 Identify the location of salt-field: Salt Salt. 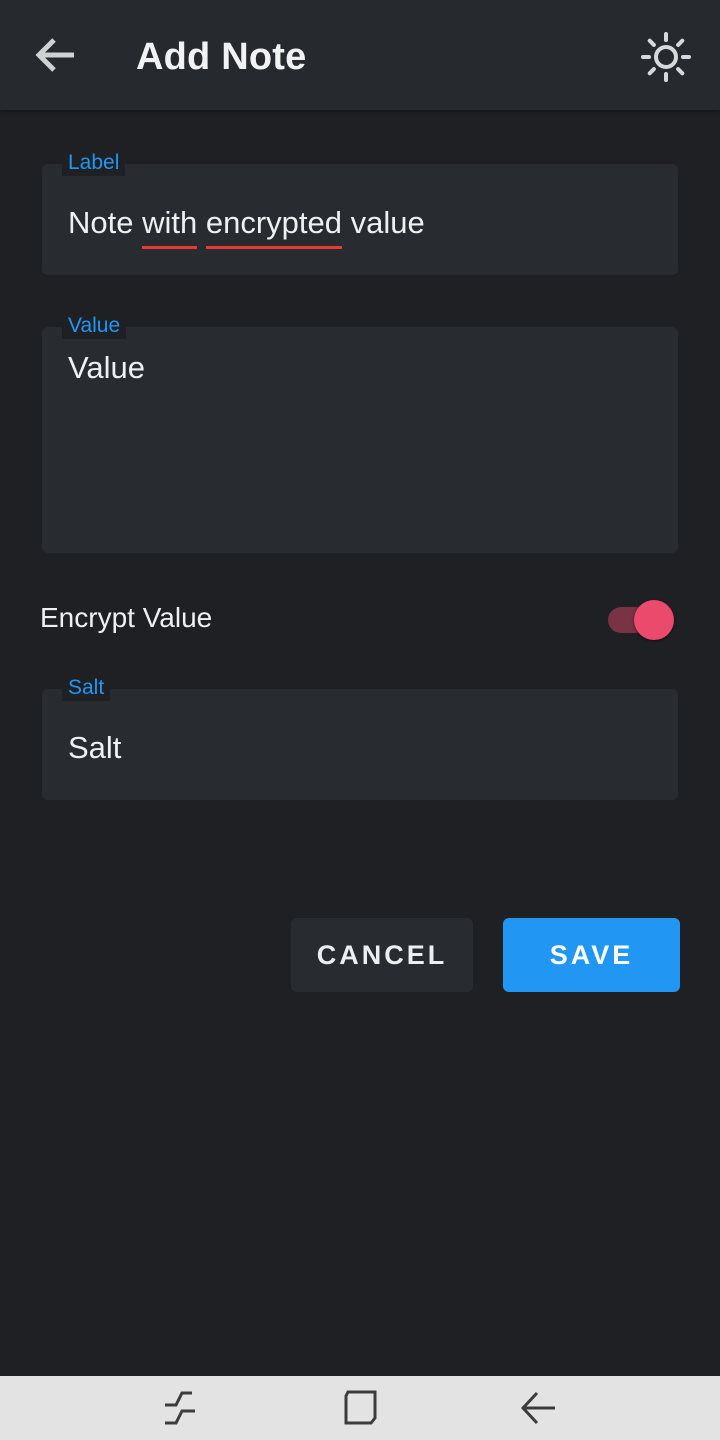
(360, 737).